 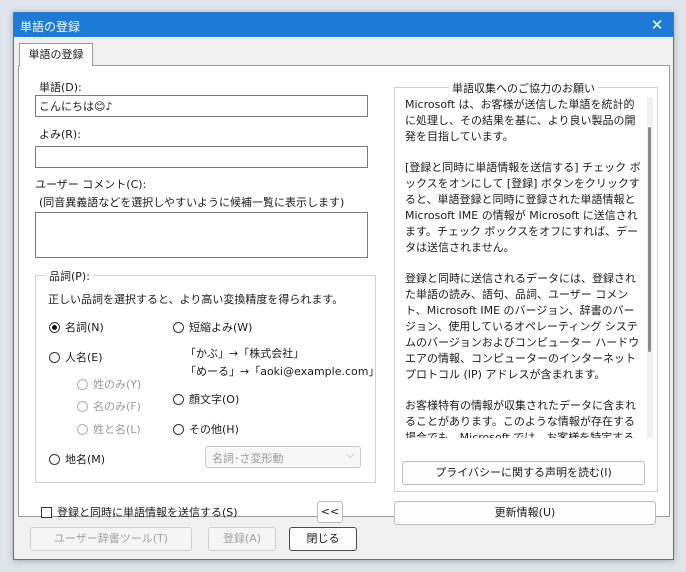 I want to click on title-bar: 単語の登録 ✕, so click(x=343, y=25).